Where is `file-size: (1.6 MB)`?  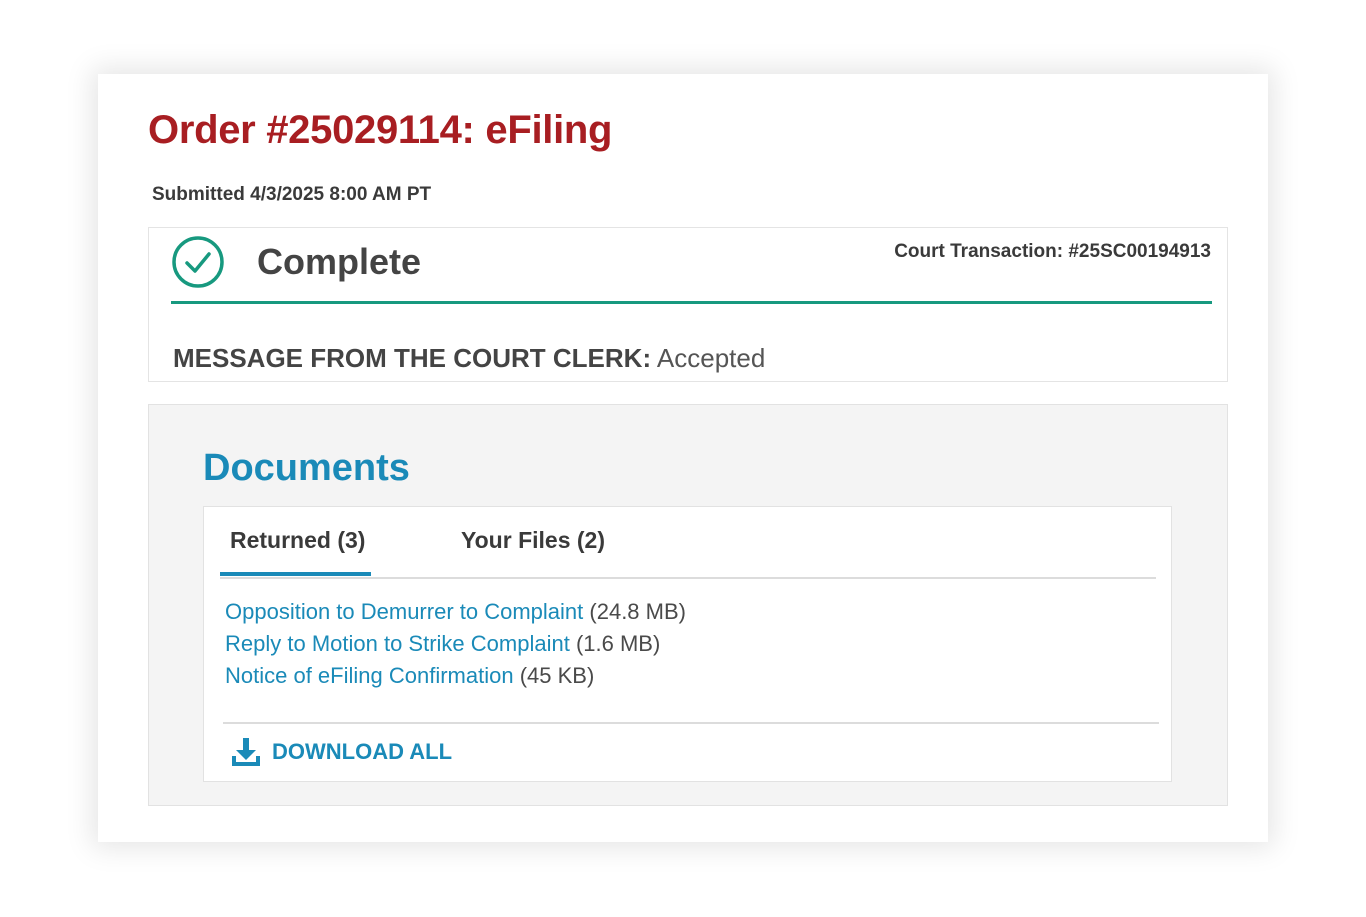 file-size: (1.6 MB) is located at coordinates (618, 643).